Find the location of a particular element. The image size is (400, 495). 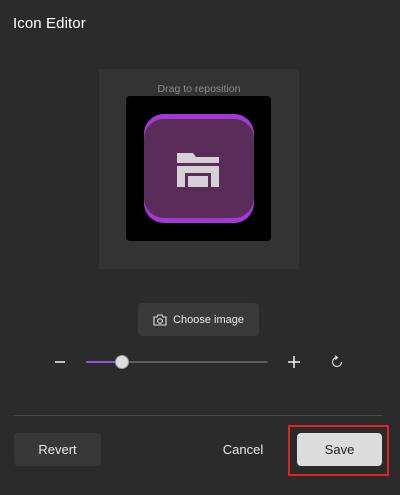

drag-hint-text: Drag to reposition is located at coordinates (199, 89).